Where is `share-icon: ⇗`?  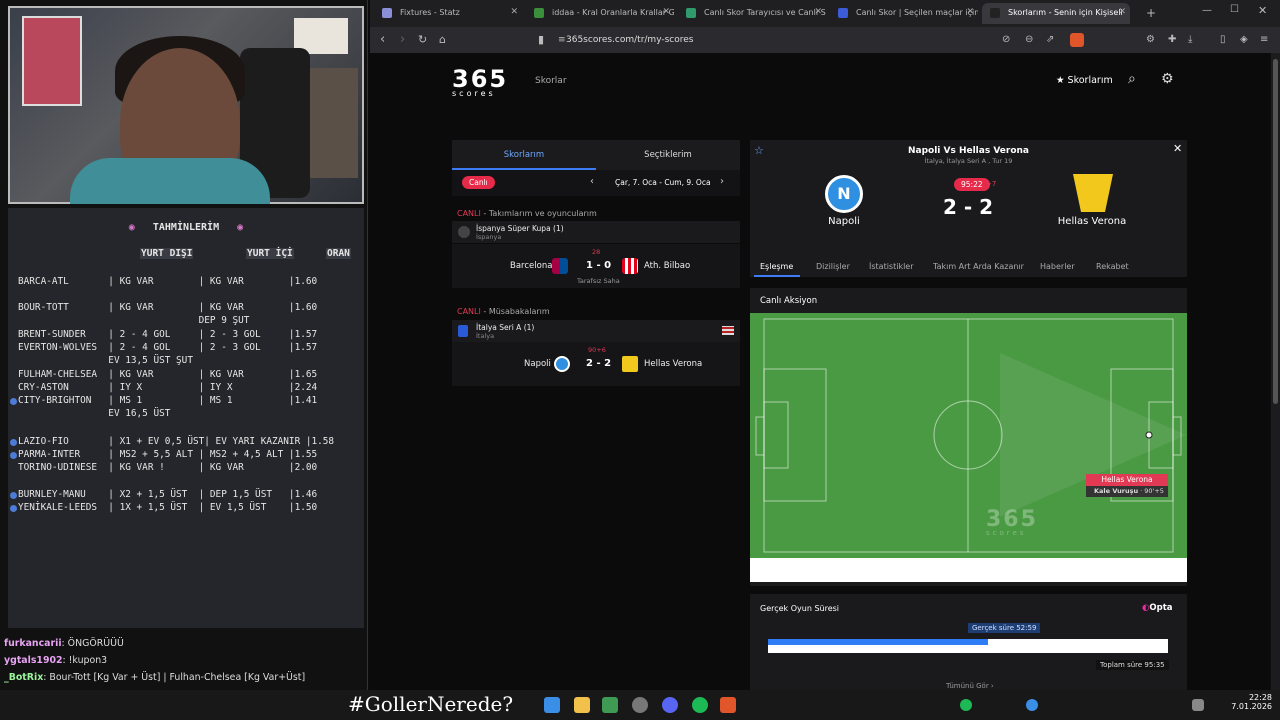
share-icon: ⇗ is located at coordinates (1050, 39).